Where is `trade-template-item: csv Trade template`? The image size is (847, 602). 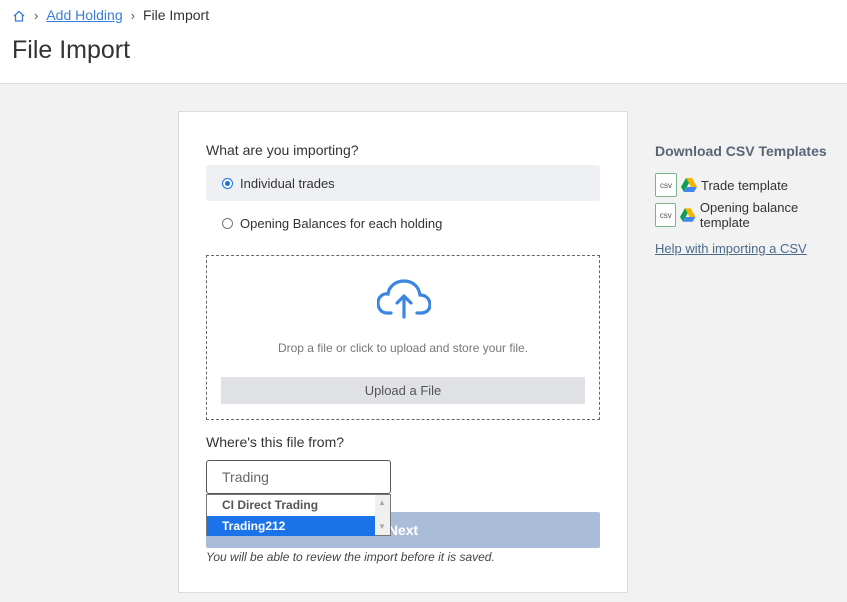
trade-template-item: csv Trade template is located at coordinates (721, 185).